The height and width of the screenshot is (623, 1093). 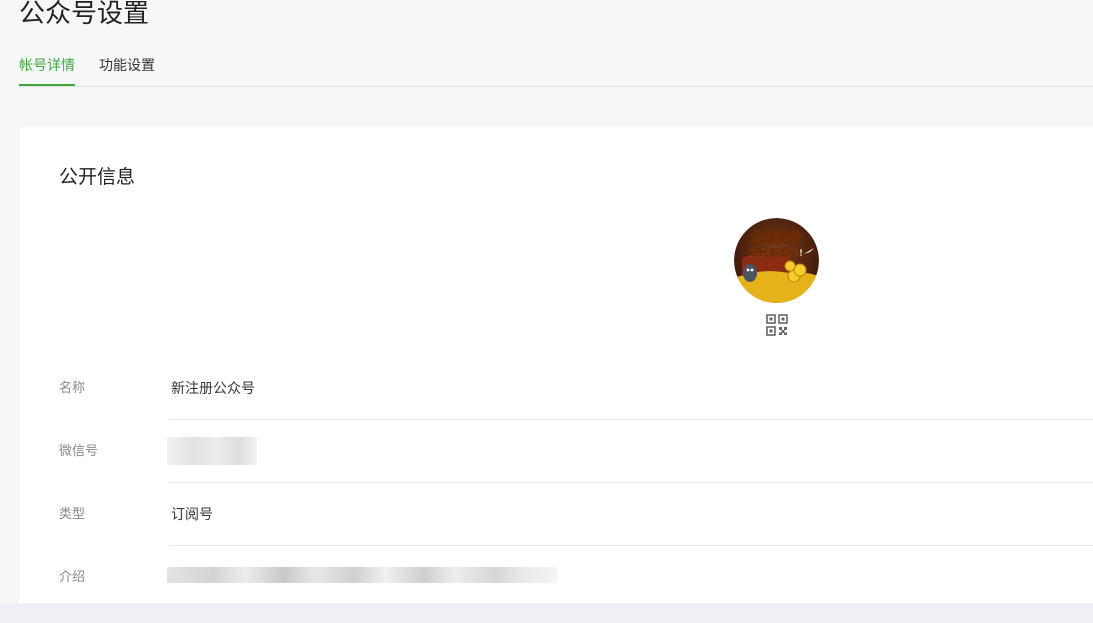 I want to click on avatar-title-text: 龙猫传奇, so click(x=776, y=238).